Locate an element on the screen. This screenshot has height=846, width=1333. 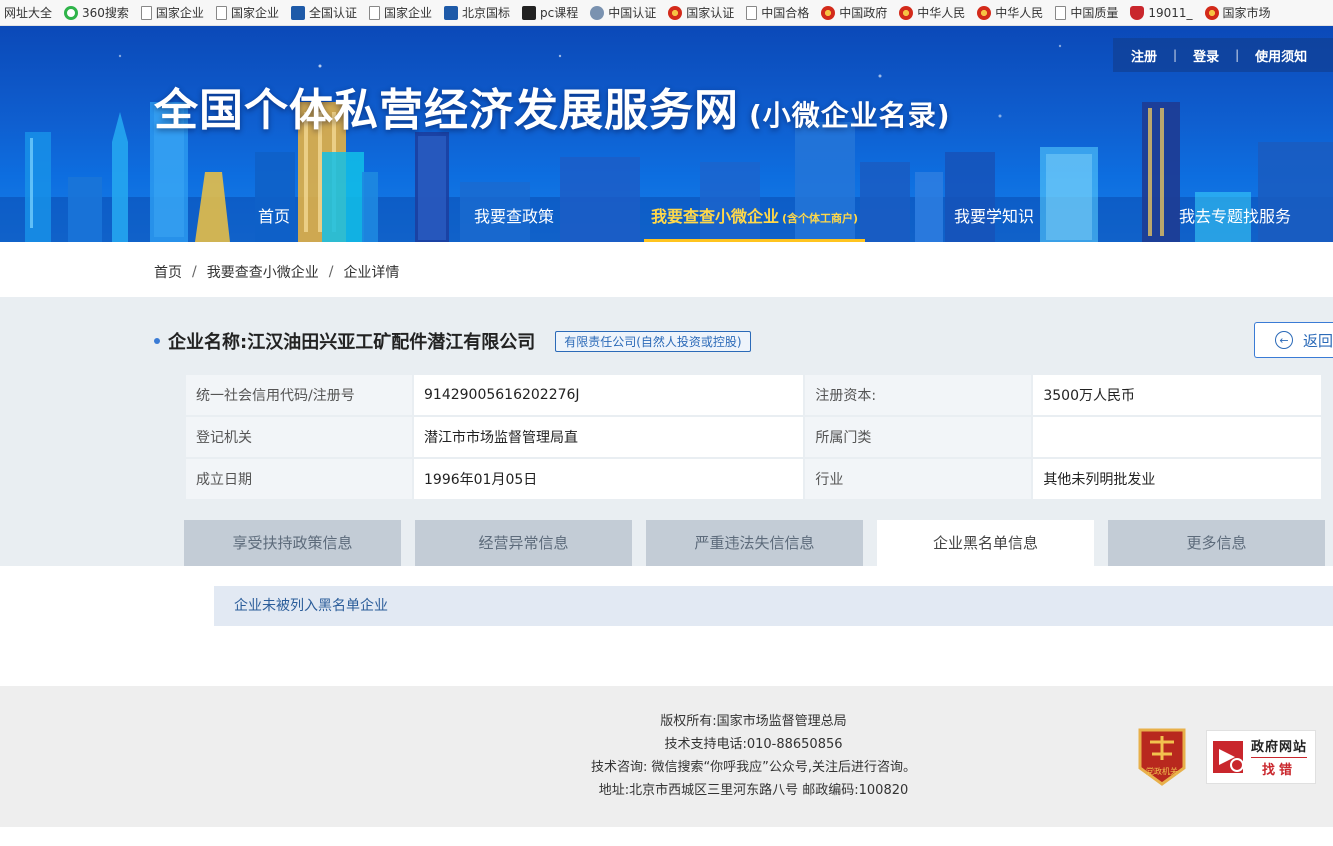
field-label: 成立日期 is located at coordinates (299, 479).